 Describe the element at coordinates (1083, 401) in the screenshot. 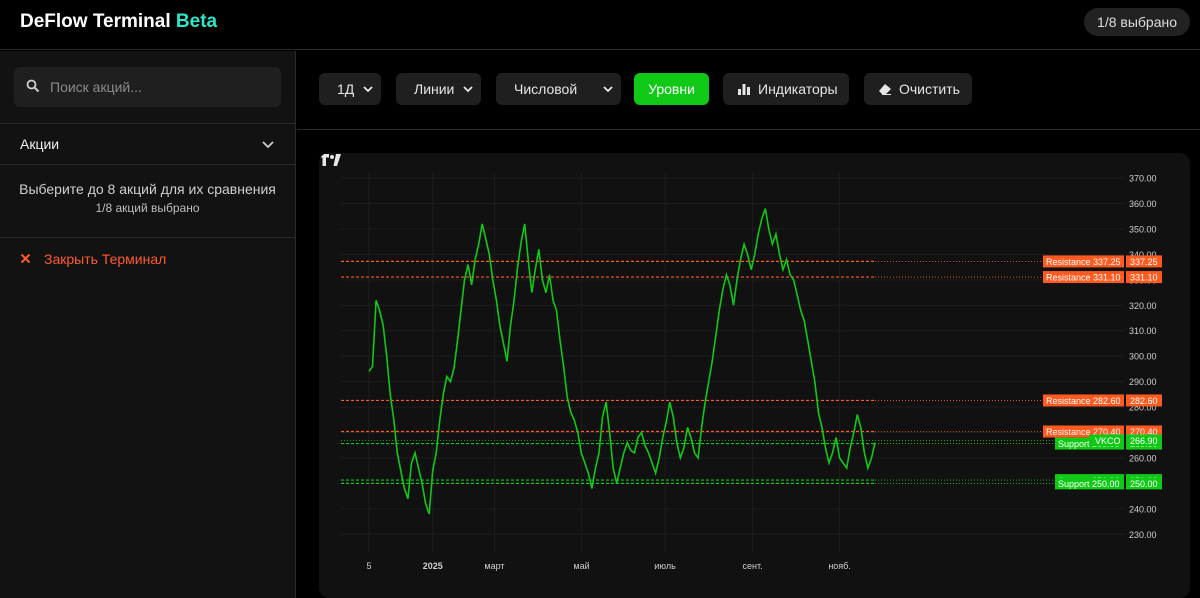

I see `level-label-text: Resistance 282.60` at that location.